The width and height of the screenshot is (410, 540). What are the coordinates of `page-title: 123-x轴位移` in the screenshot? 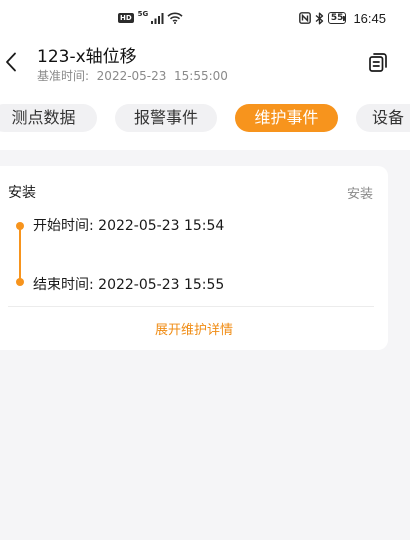 It's located at (87, 57).